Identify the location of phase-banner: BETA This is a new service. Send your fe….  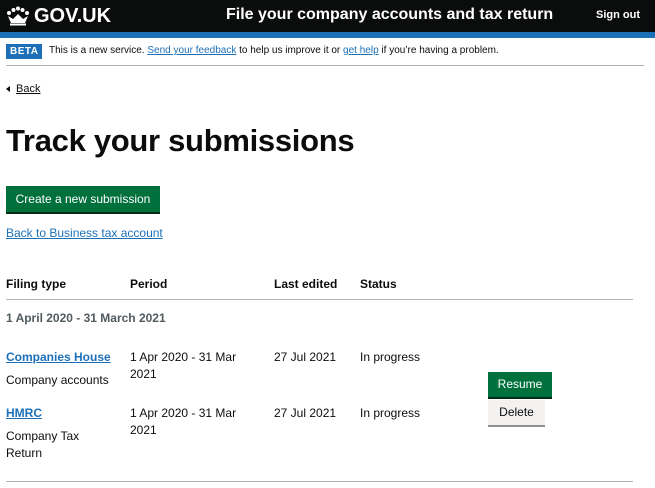
(325, 54).